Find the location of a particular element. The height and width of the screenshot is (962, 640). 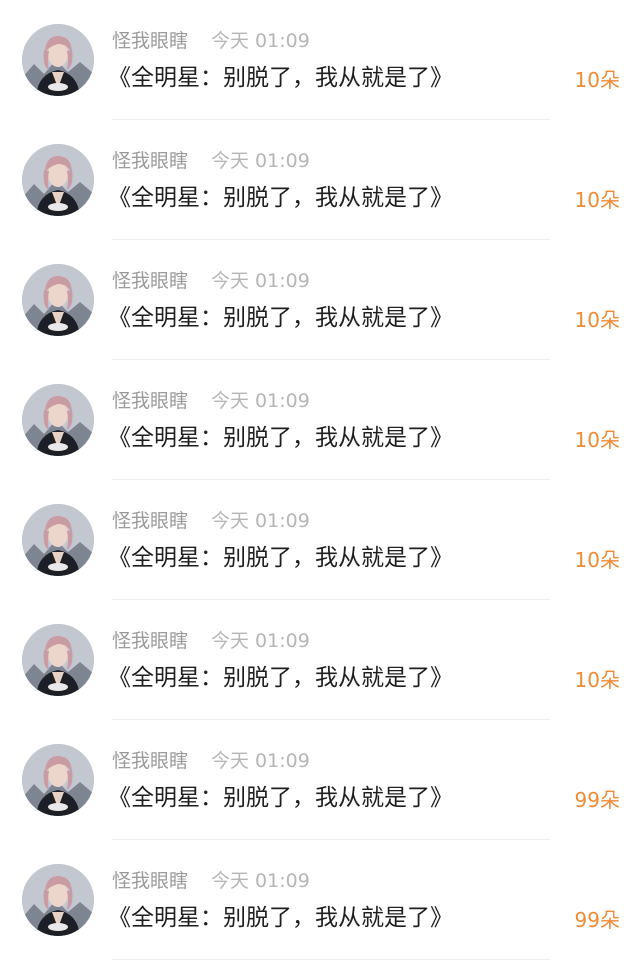

divider is located at coordinates (331, 959).